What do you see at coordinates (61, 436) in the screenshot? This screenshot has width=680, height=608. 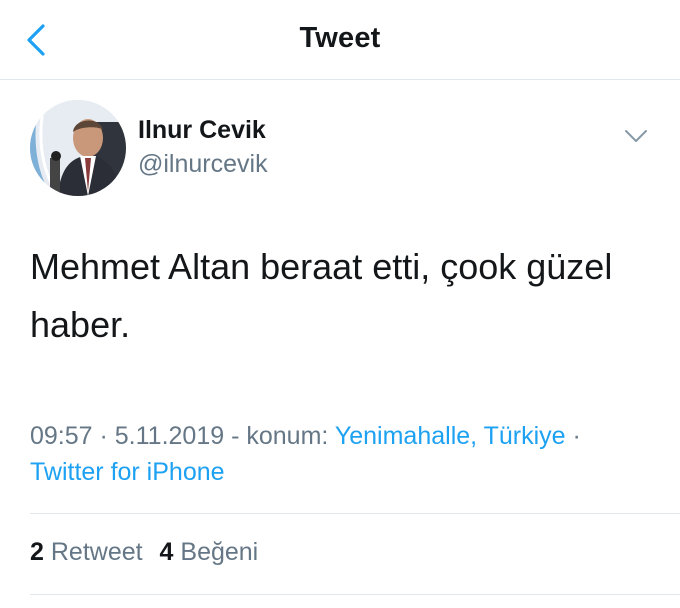 I see `tweet-time: 09:57` at bounding box center [61, 436].